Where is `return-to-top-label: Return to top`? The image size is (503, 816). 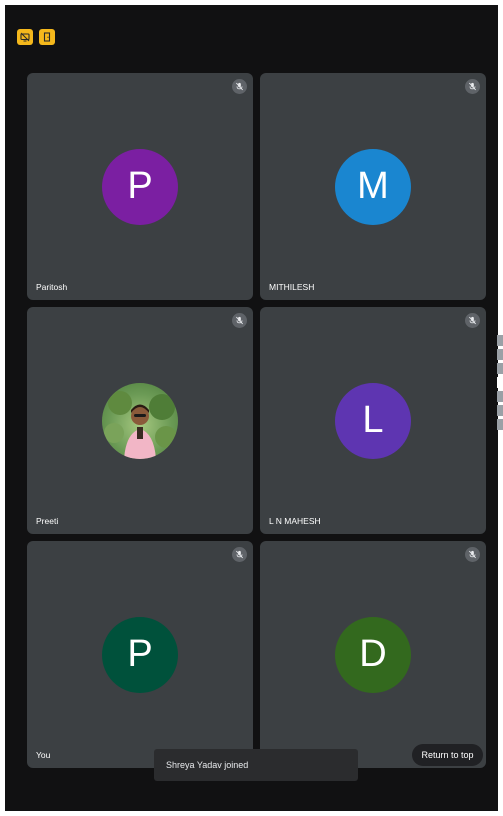
return-to-top-label: Return to top is located at coordinates (447, 755).